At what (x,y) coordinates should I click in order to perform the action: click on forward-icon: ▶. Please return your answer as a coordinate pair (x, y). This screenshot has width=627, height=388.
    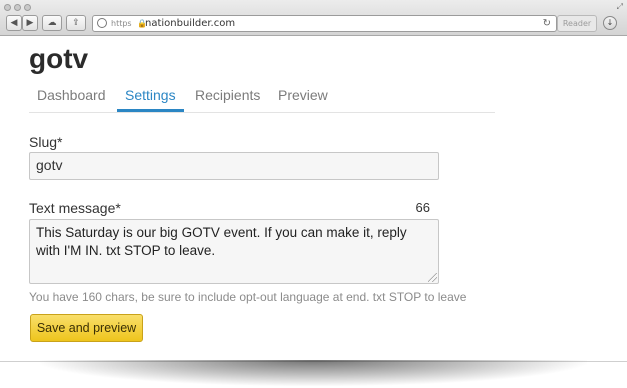
    Looking at the image, I should click on (30, 23).